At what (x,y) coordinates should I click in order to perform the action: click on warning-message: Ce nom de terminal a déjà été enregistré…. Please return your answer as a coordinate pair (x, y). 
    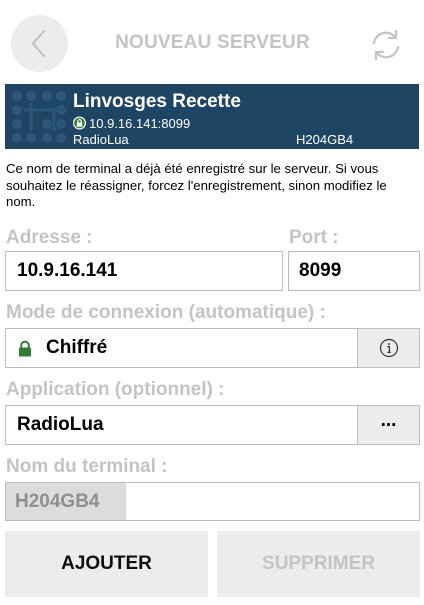
    Looking at the image, I should click on (196, 185).